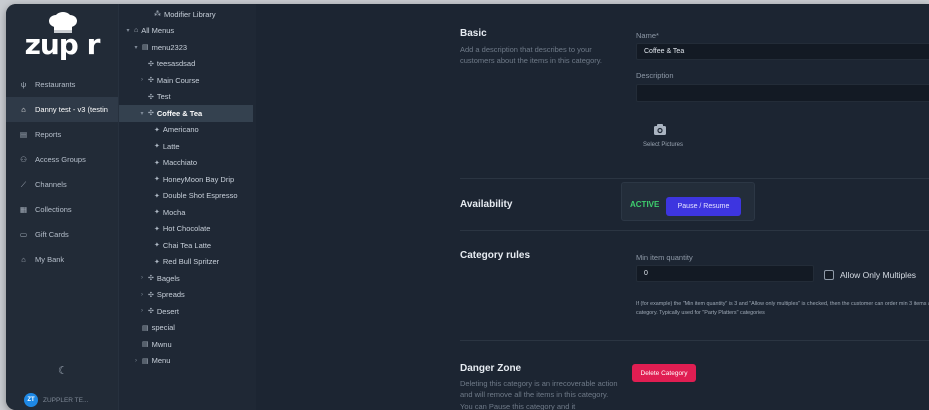  I want to click on tree-node: ▤ special, so click(187, 328).